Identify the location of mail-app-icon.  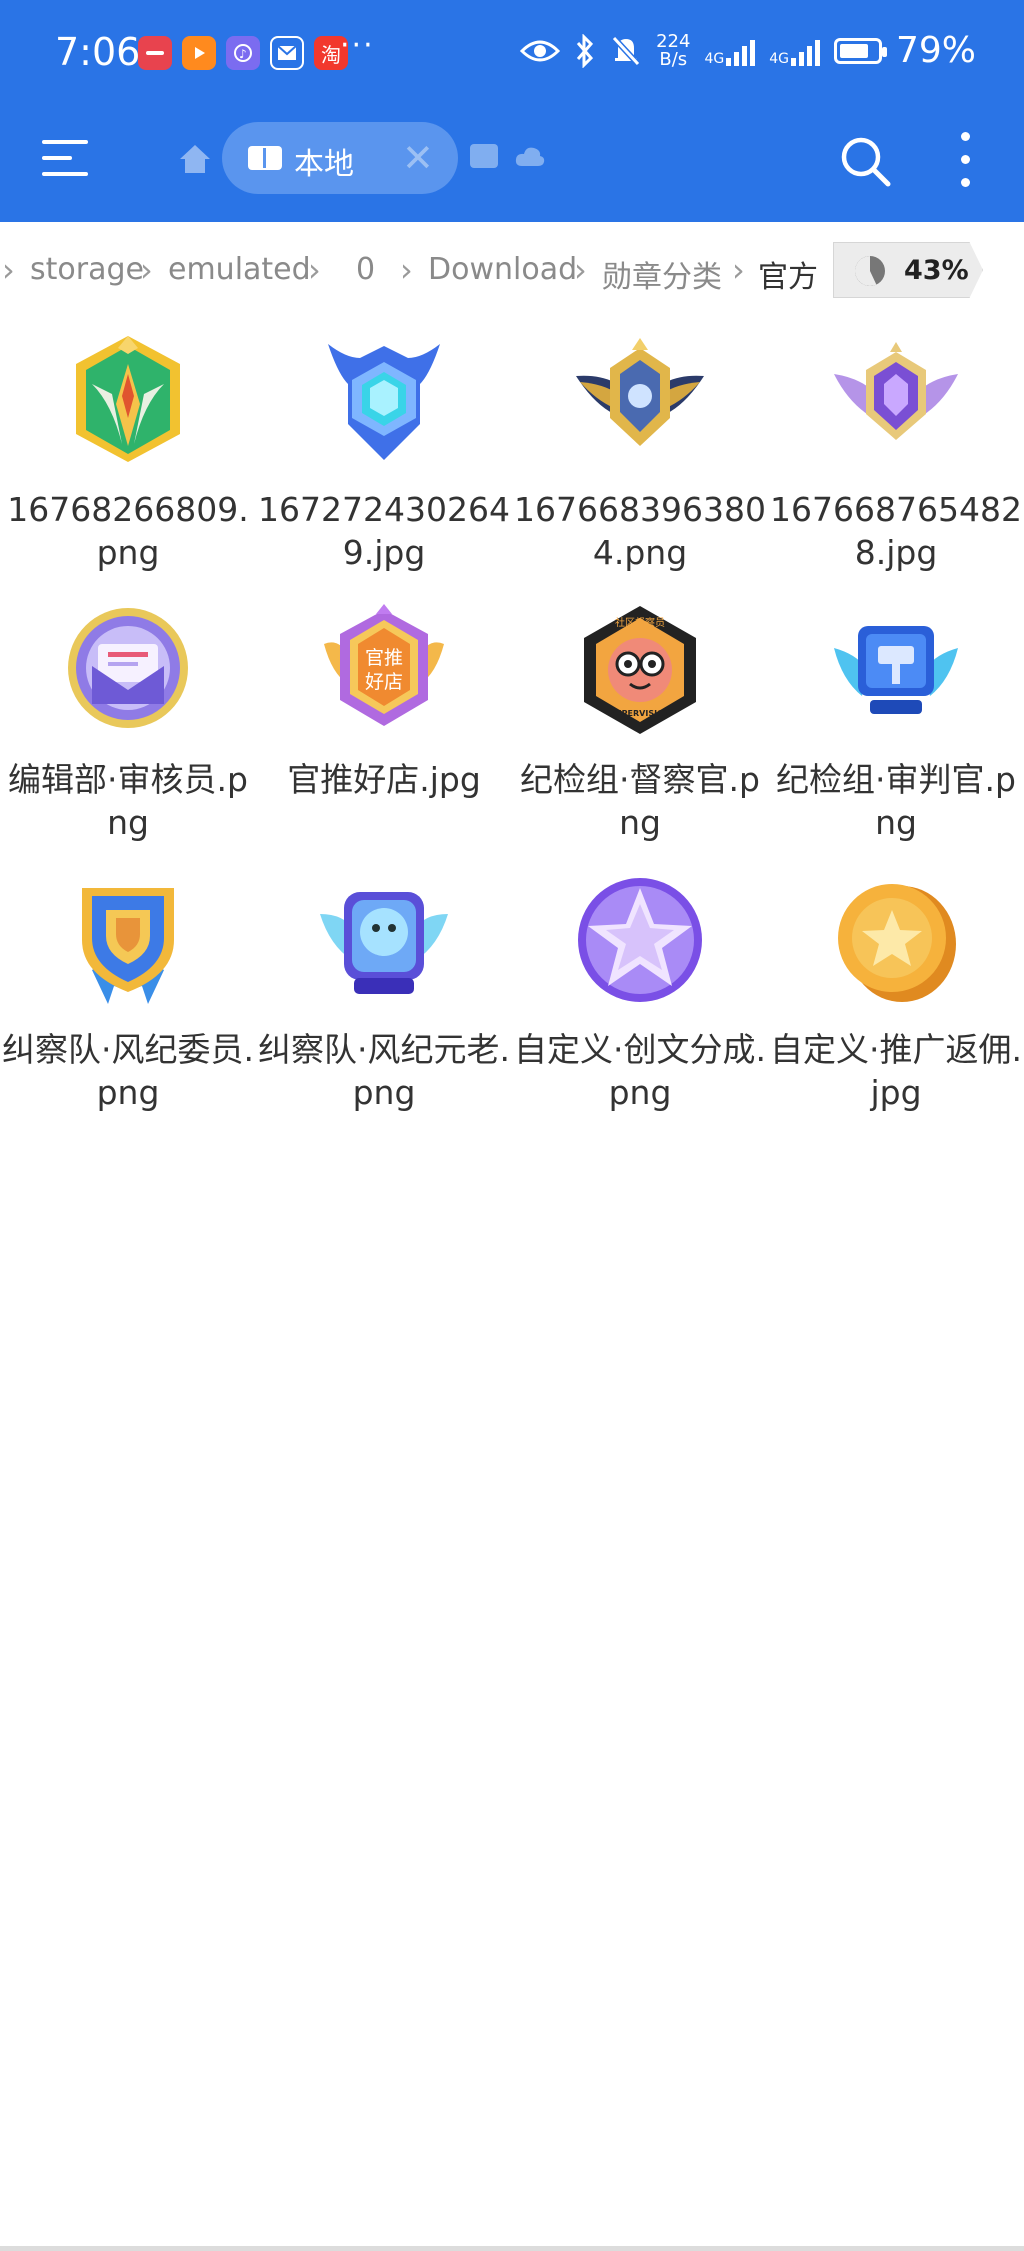
(287, 53).